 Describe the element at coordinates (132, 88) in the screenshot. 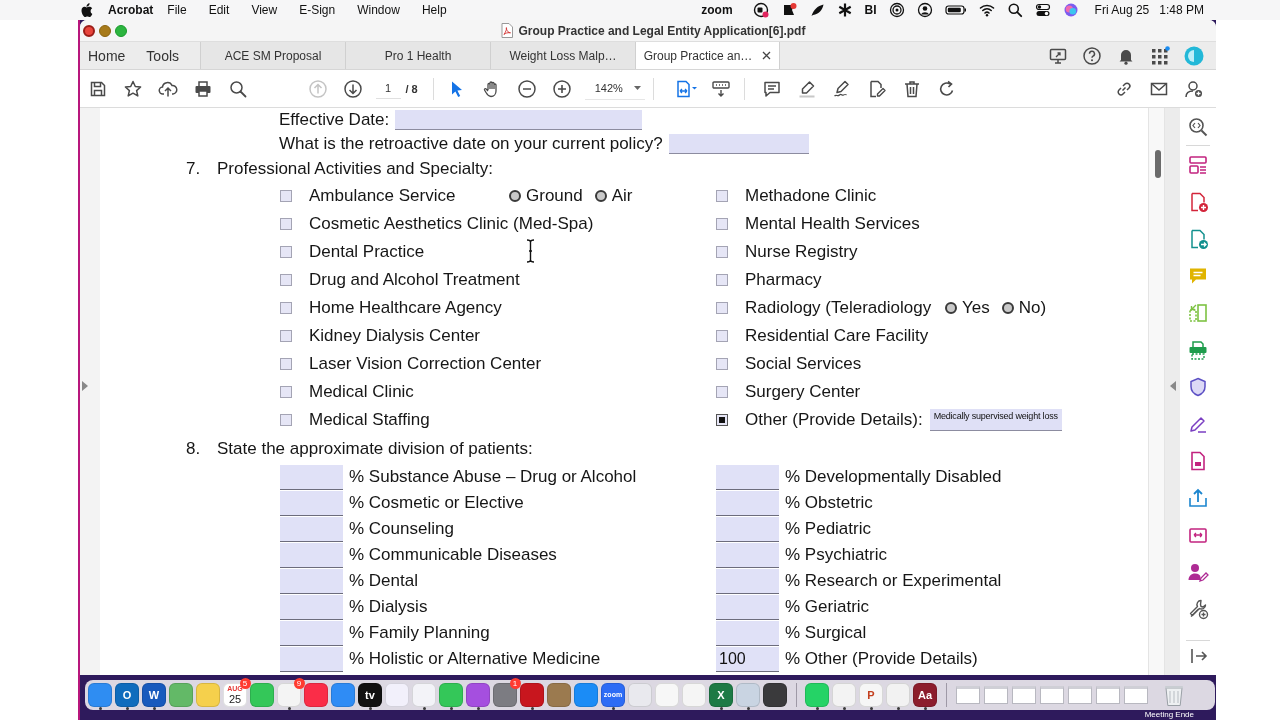

I see `star-icon` at that location.